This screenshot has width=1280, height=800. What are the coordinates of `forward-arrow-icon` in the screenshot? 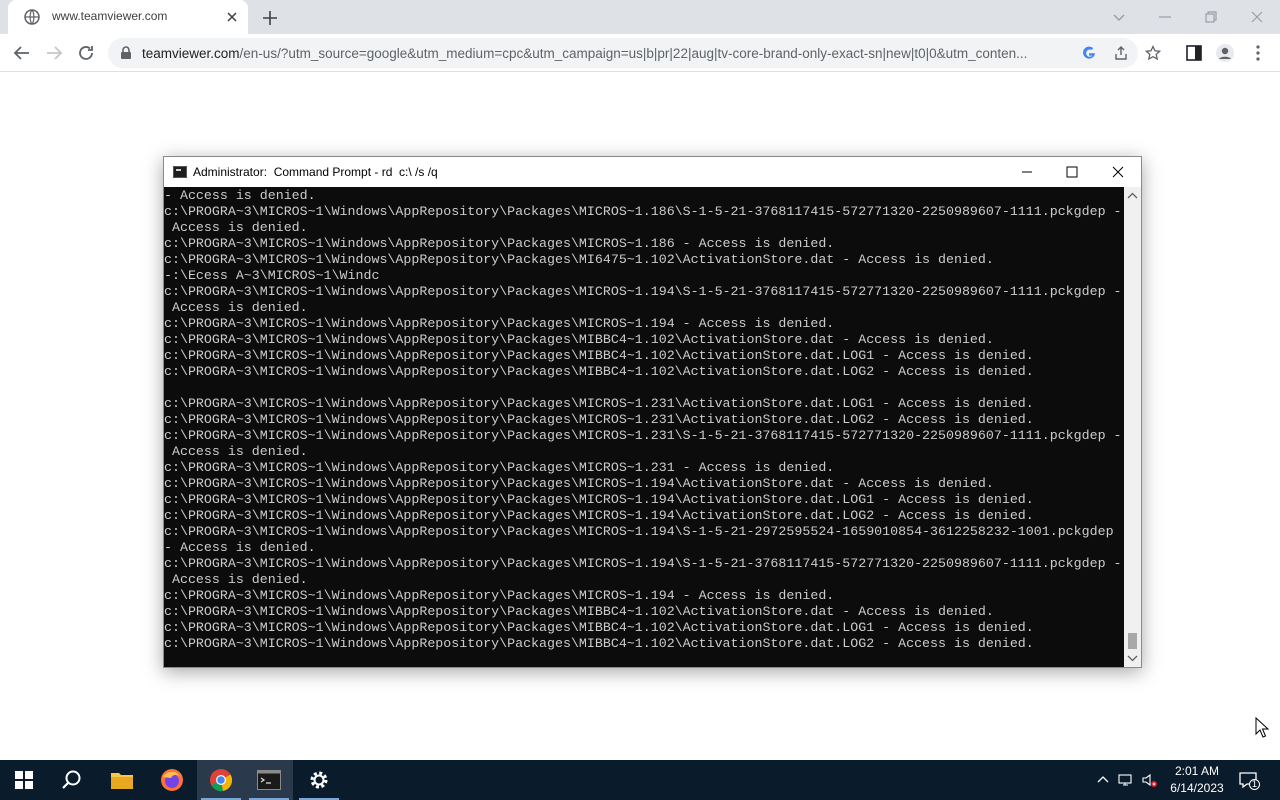 It's located at (54, 53).